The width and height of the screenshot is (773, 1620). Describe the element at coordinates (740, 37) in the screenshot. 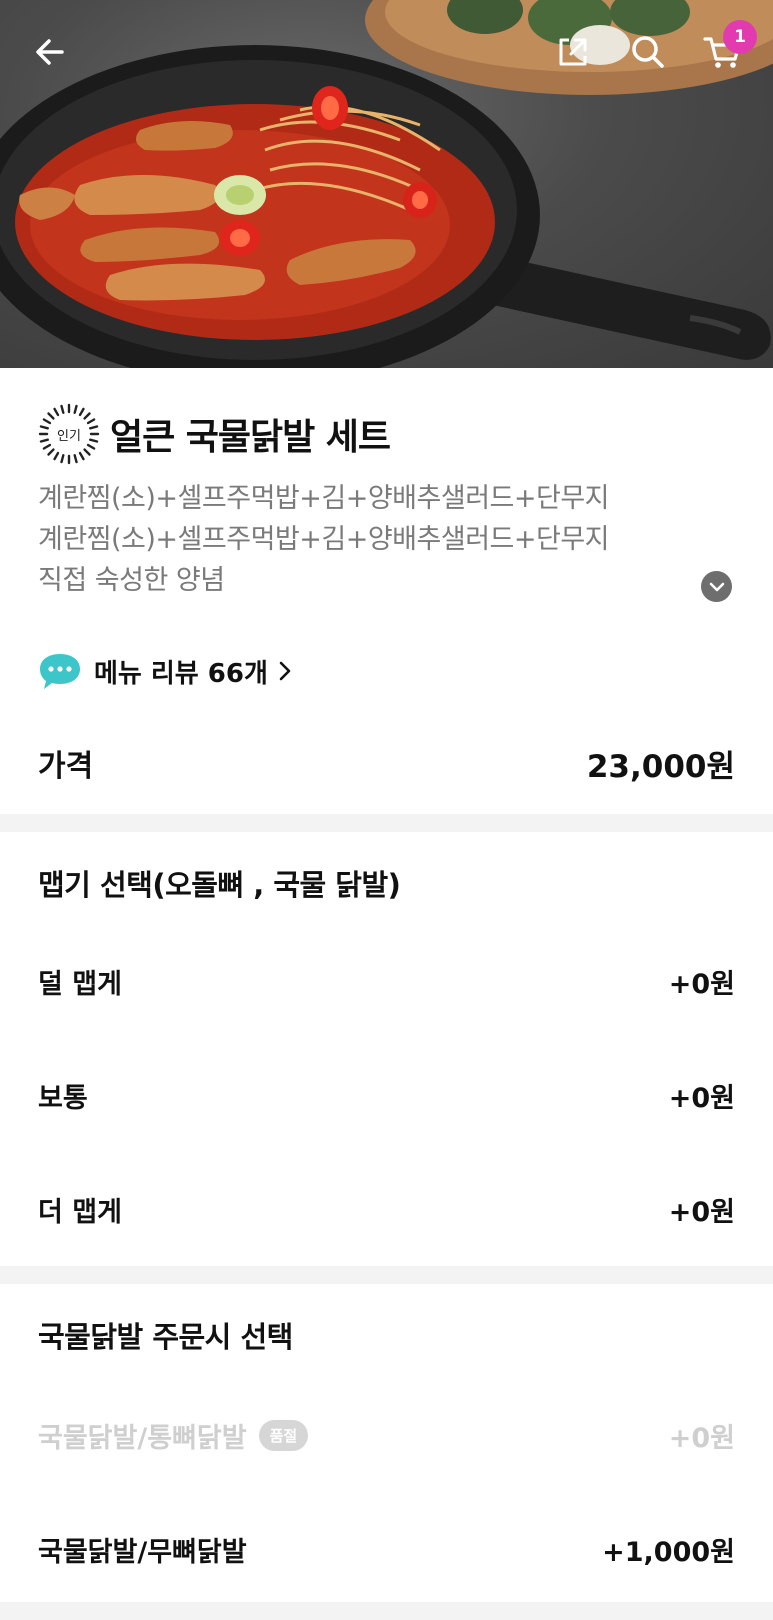

I see `cart-count-badge: 1` at that location.